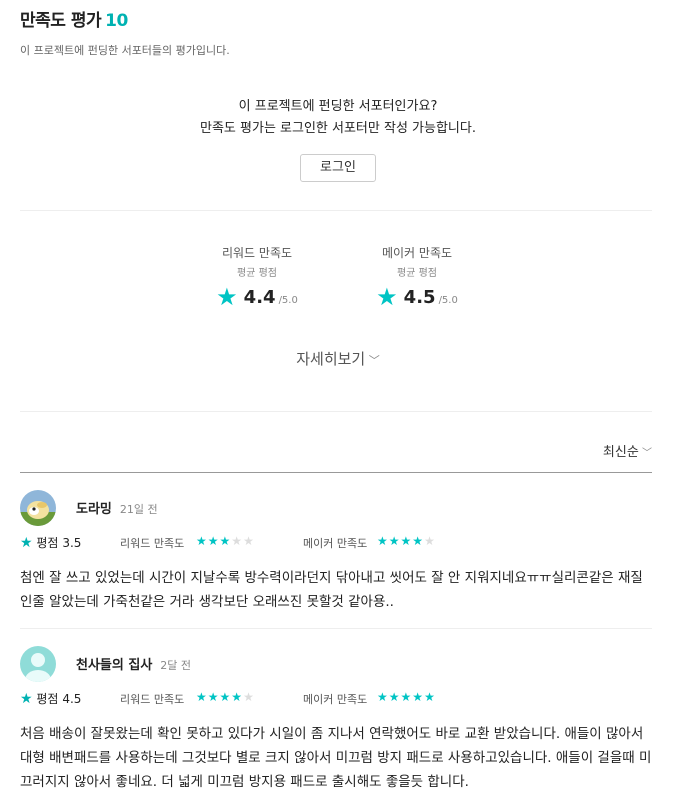 The width and height of the screenshot is (676, 801). I want to click on login-button: 로그인, so click(338, 168).